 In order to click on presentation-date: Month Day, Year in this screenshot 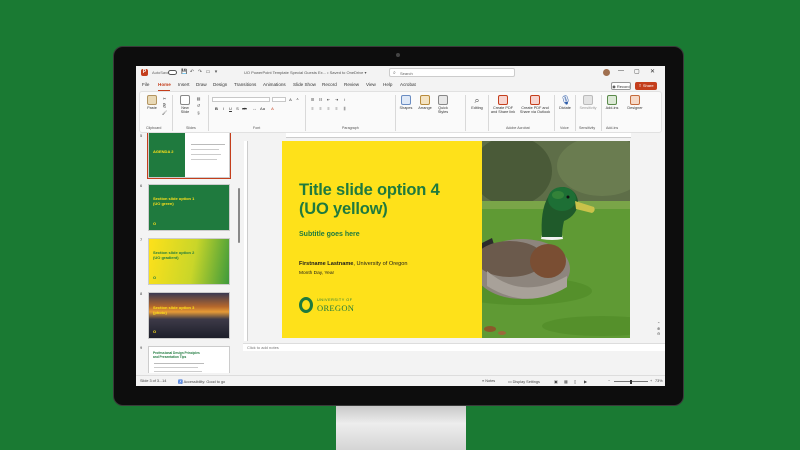, I will do `click(316, 273)`.